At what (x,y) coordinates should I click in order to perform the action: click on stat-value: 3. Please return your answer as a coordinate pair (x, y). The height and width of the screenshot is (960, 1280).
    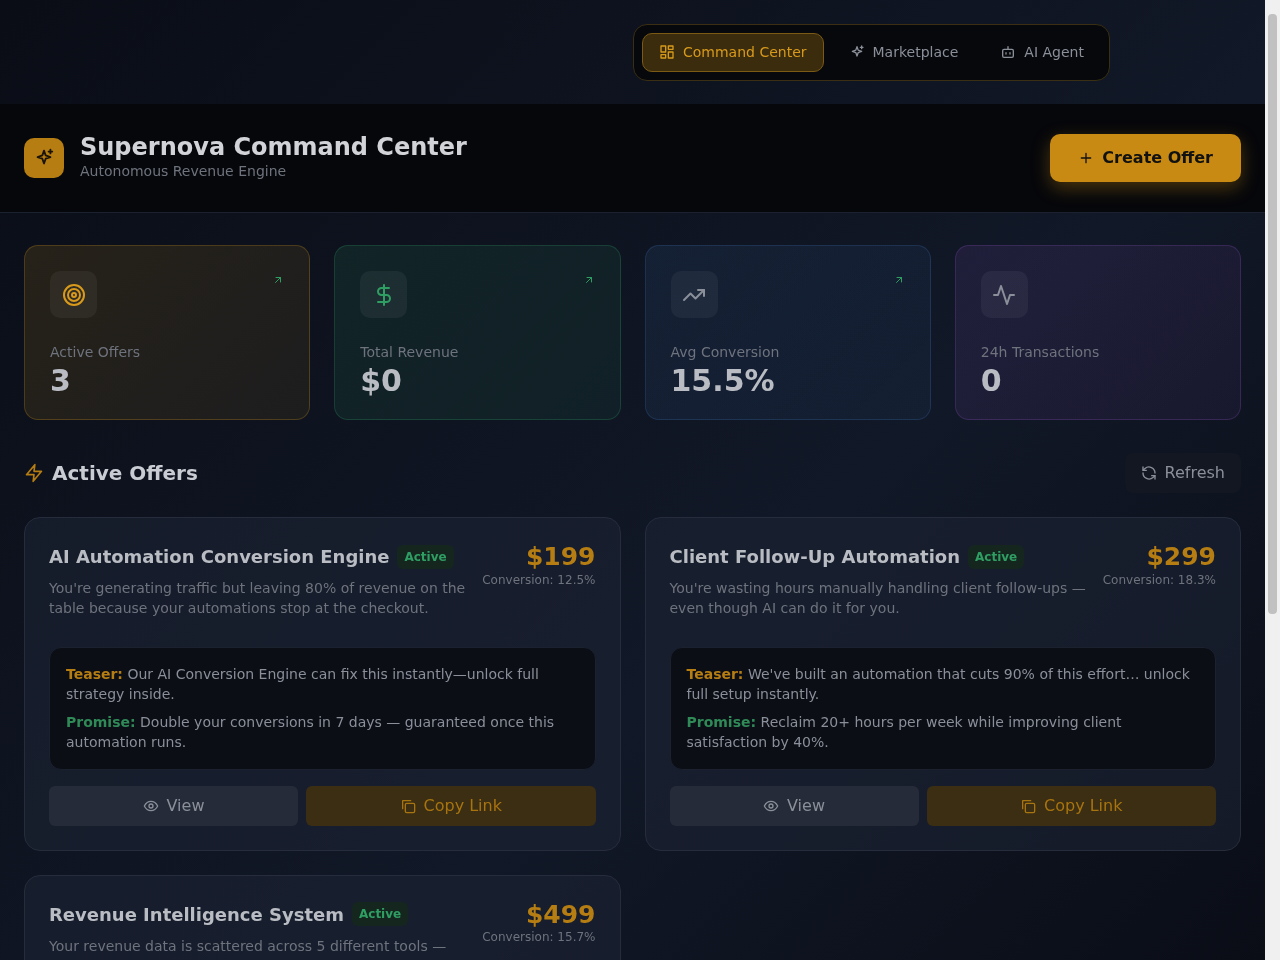
    Looking at the image, I should click on (61, 381).